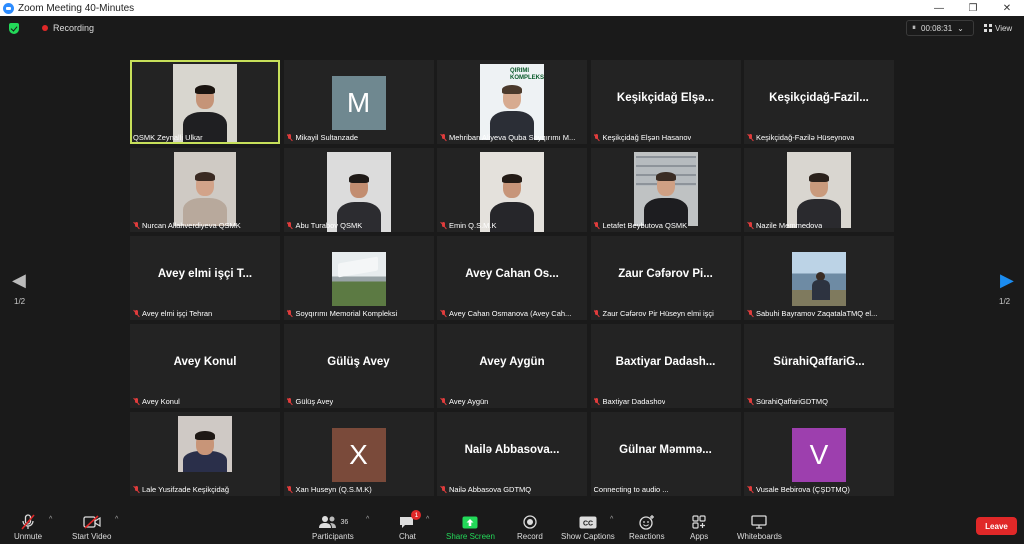 This screenshot has height=544, width=1024. Describe the element at coordinates (759, 527) in the screenshot. I see `whiteboards-button: Whiteboards` at that location.